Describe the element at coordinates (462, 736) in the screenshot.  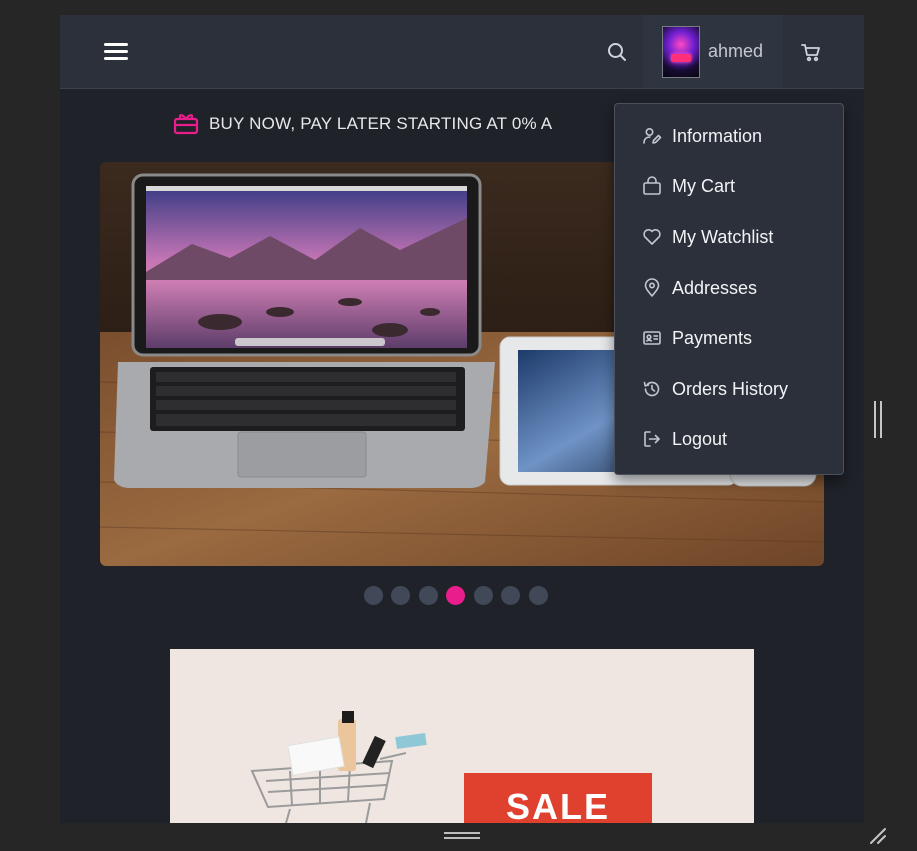
I see `sale-banner-image: SALE` at that location.